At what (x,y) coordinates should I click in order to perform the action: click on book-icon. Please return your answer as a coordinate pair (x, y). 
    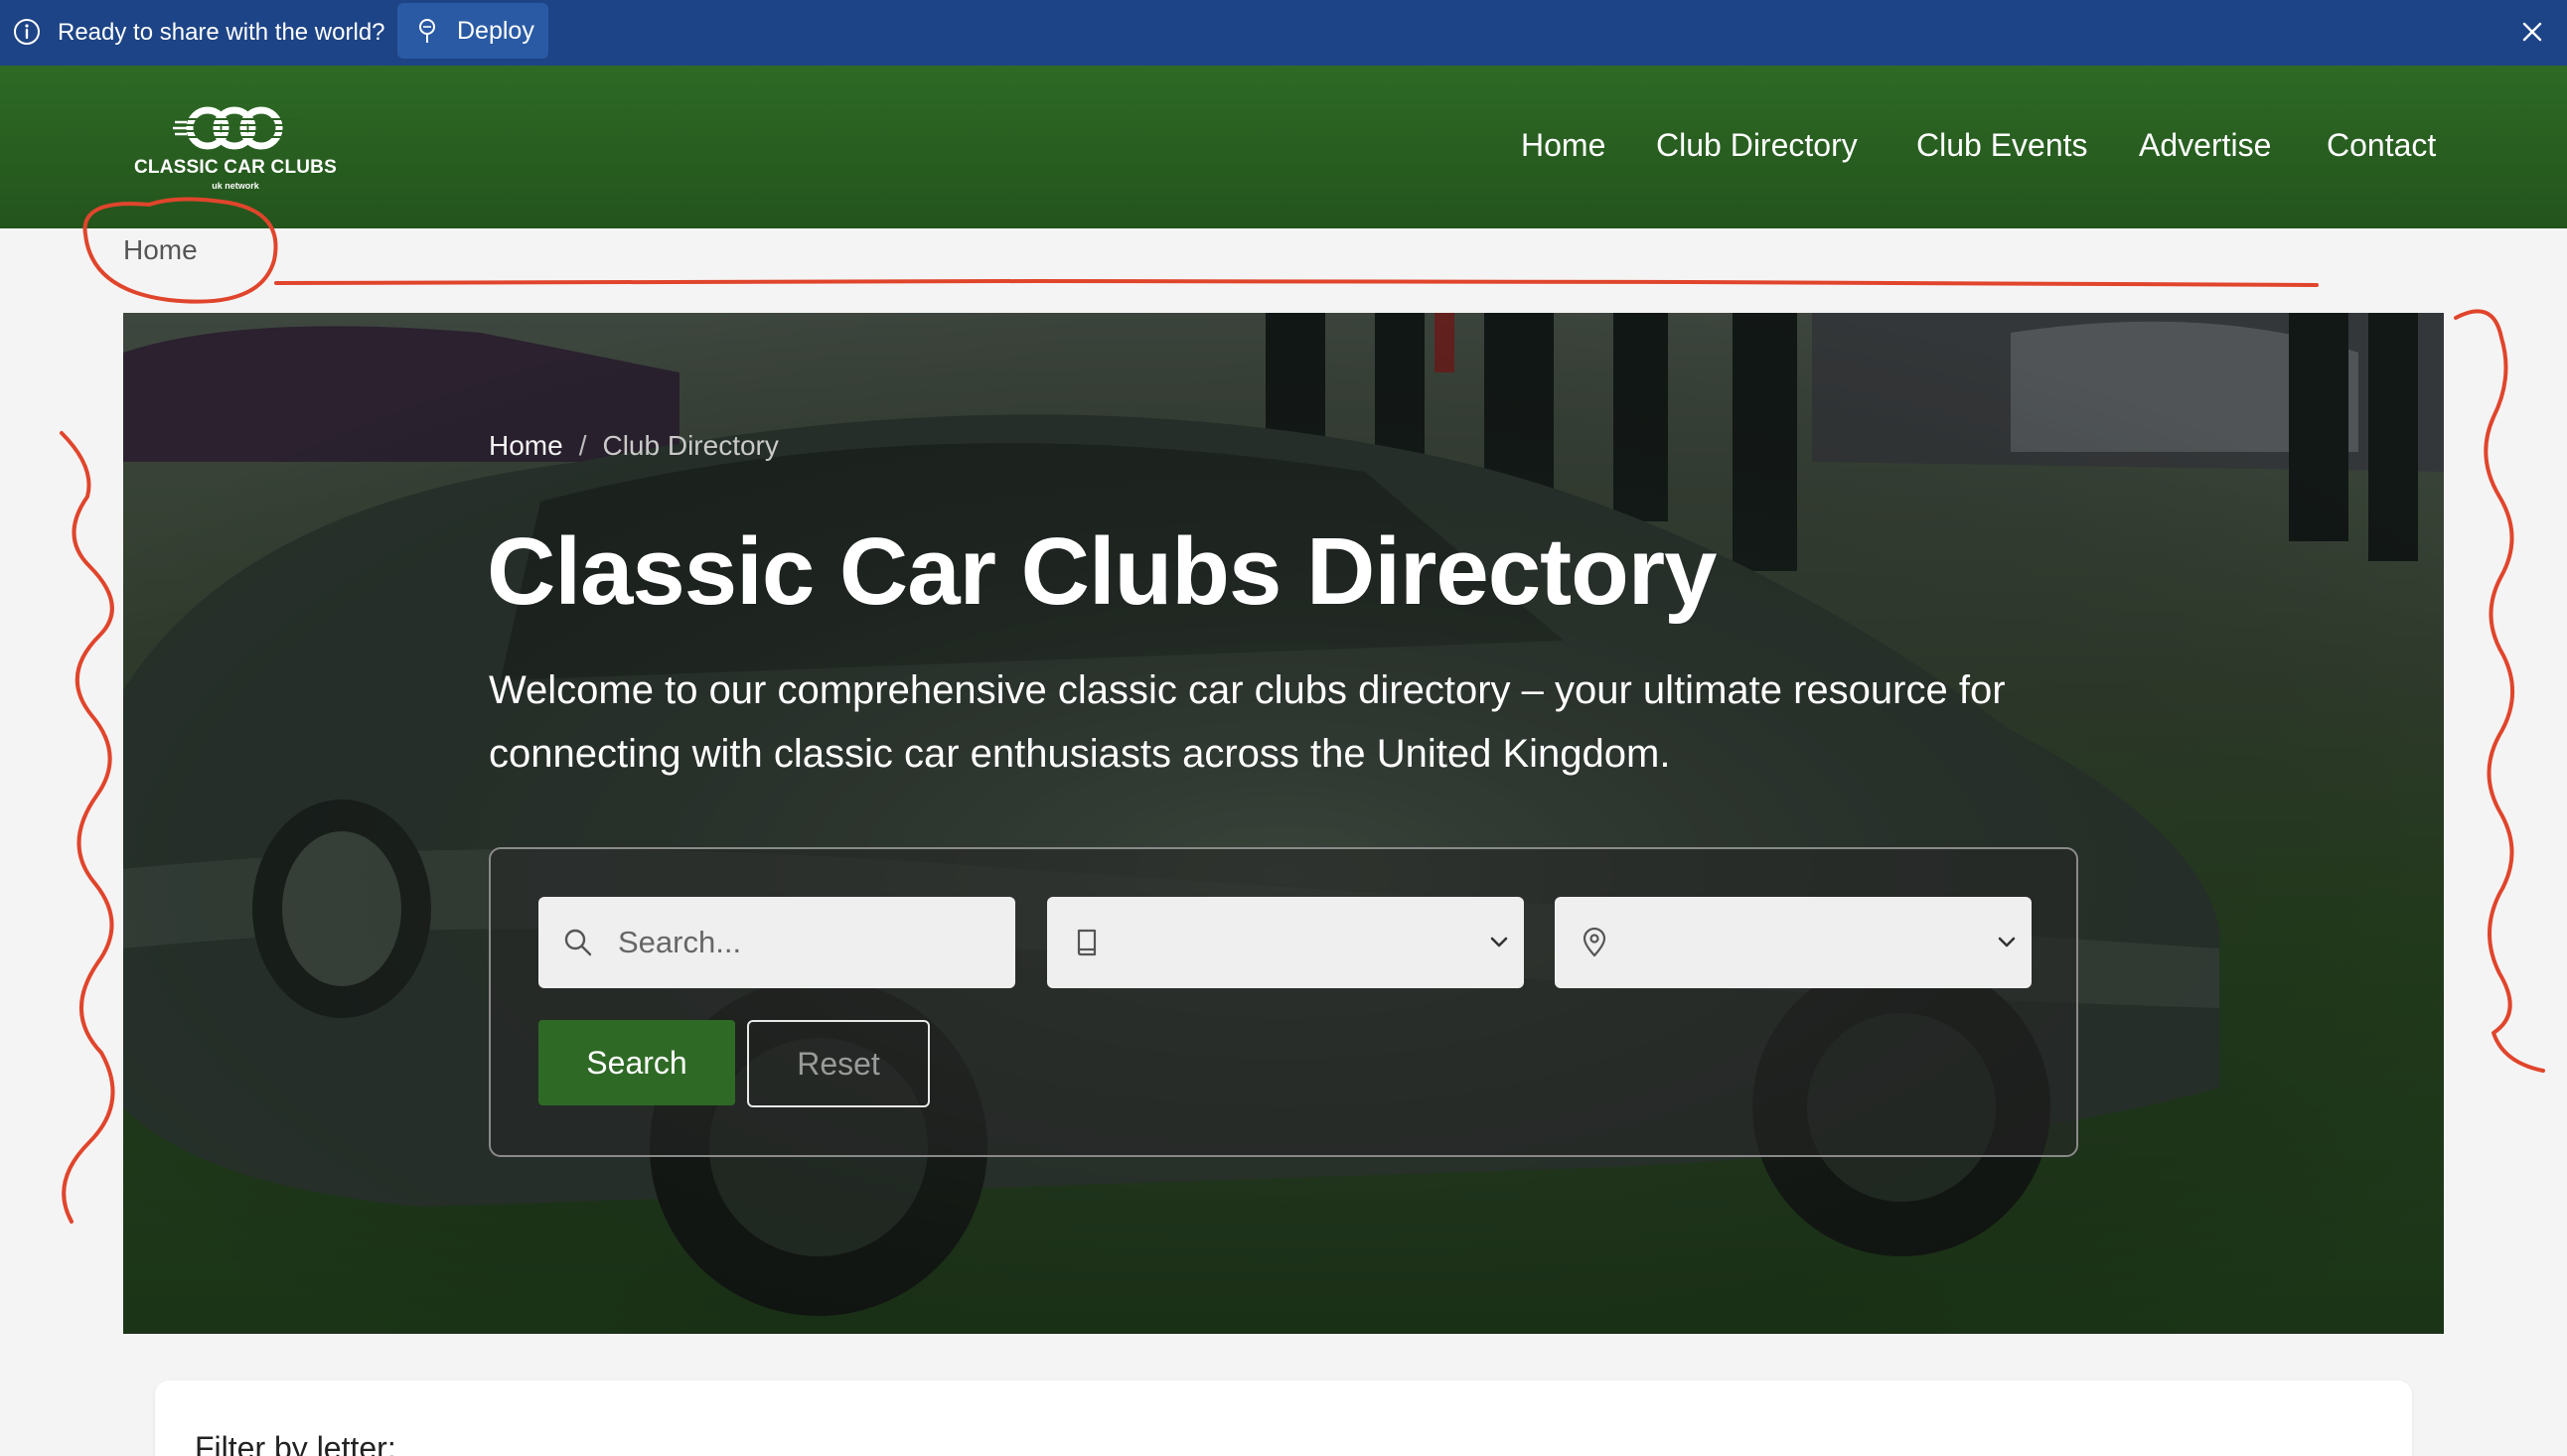
    Looking at the image, I should click on (1087, 942).